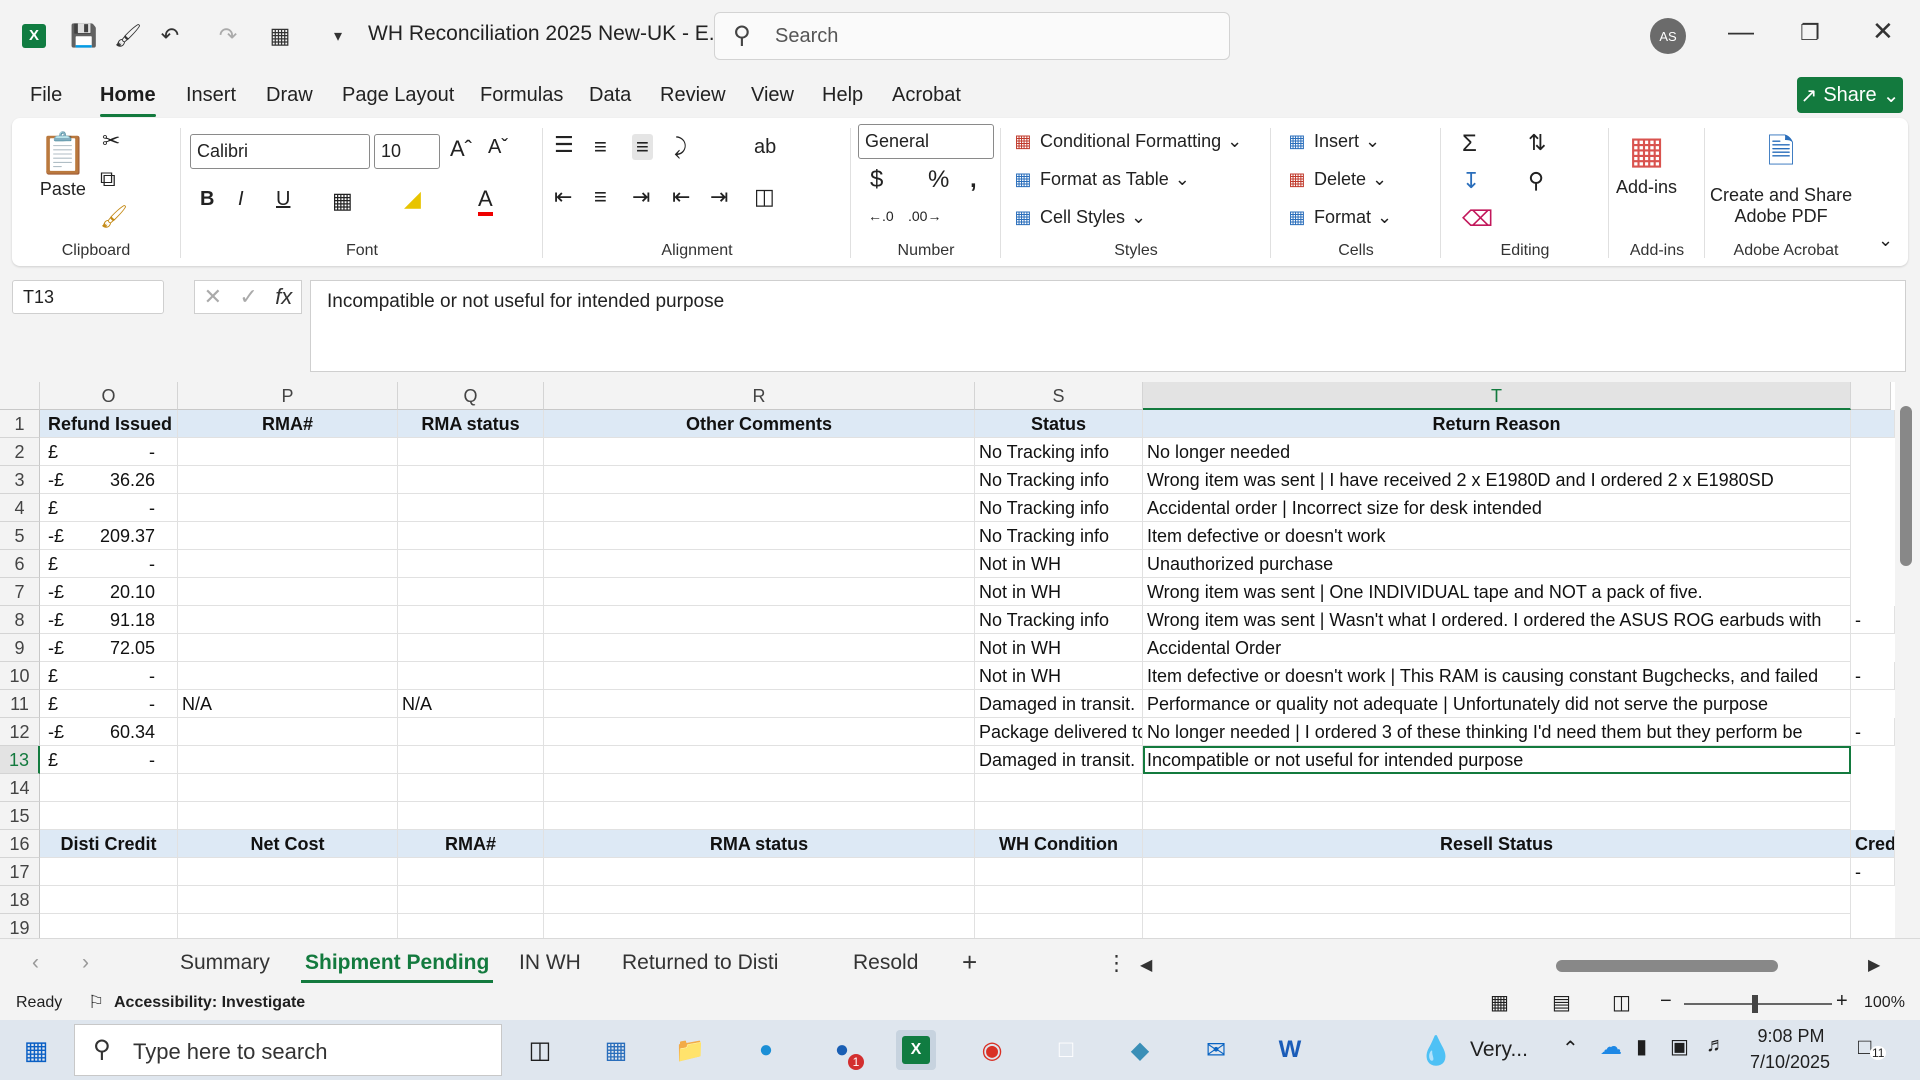  What do you see at coordinates (876, 180) in the screenshot?
I see `currency-icon: $` at bounding box center [876, 180].